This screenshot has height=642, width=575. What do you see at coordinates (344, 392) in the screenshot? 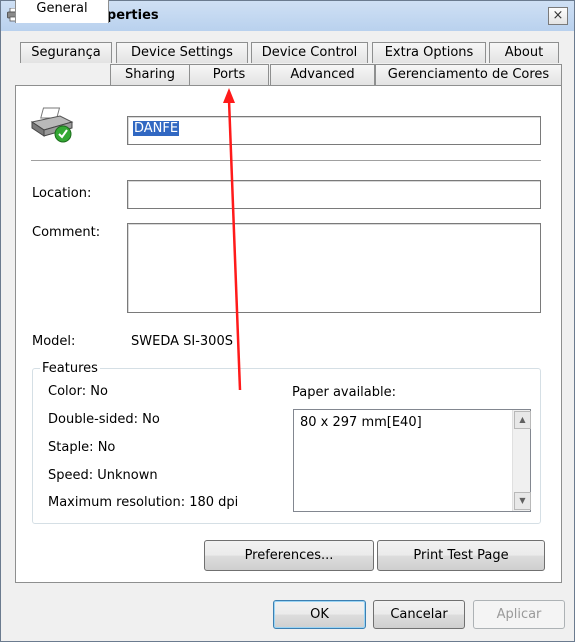
I see `paper-available-label: Paper available:` at bounding box center [344, 392].